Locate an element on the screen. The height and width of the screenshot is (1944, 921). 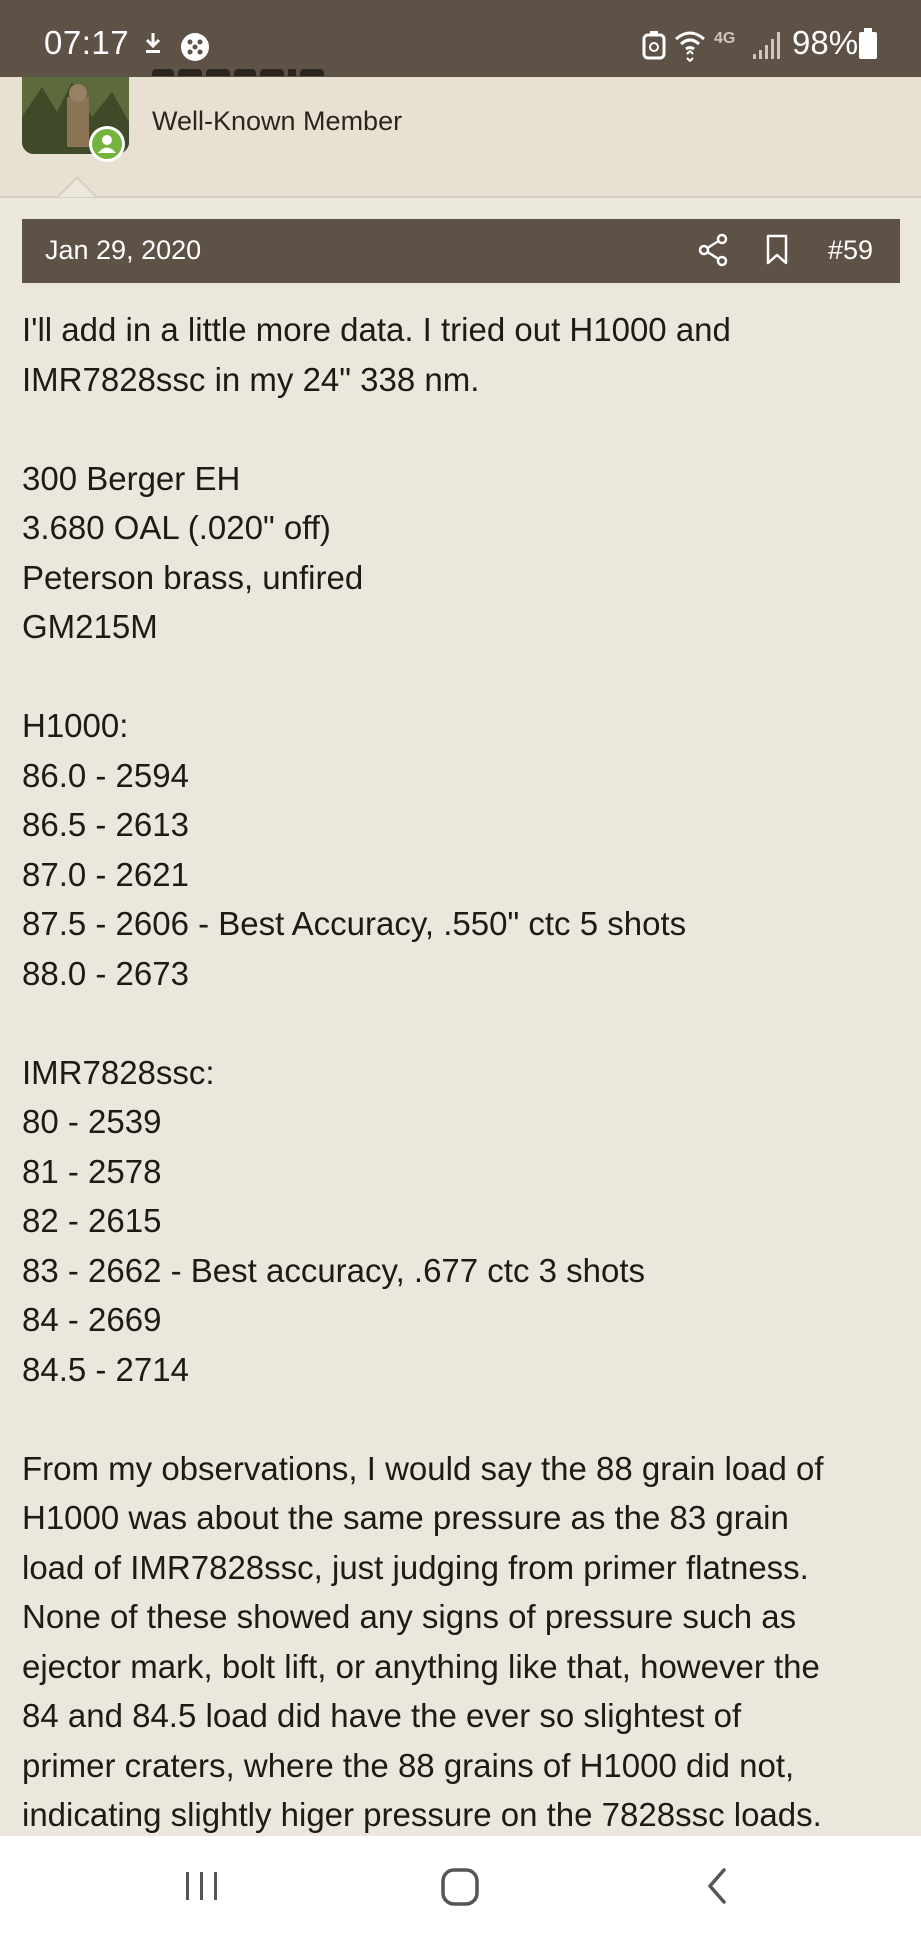
bookmark-icon is located at coordinates (777, 250).